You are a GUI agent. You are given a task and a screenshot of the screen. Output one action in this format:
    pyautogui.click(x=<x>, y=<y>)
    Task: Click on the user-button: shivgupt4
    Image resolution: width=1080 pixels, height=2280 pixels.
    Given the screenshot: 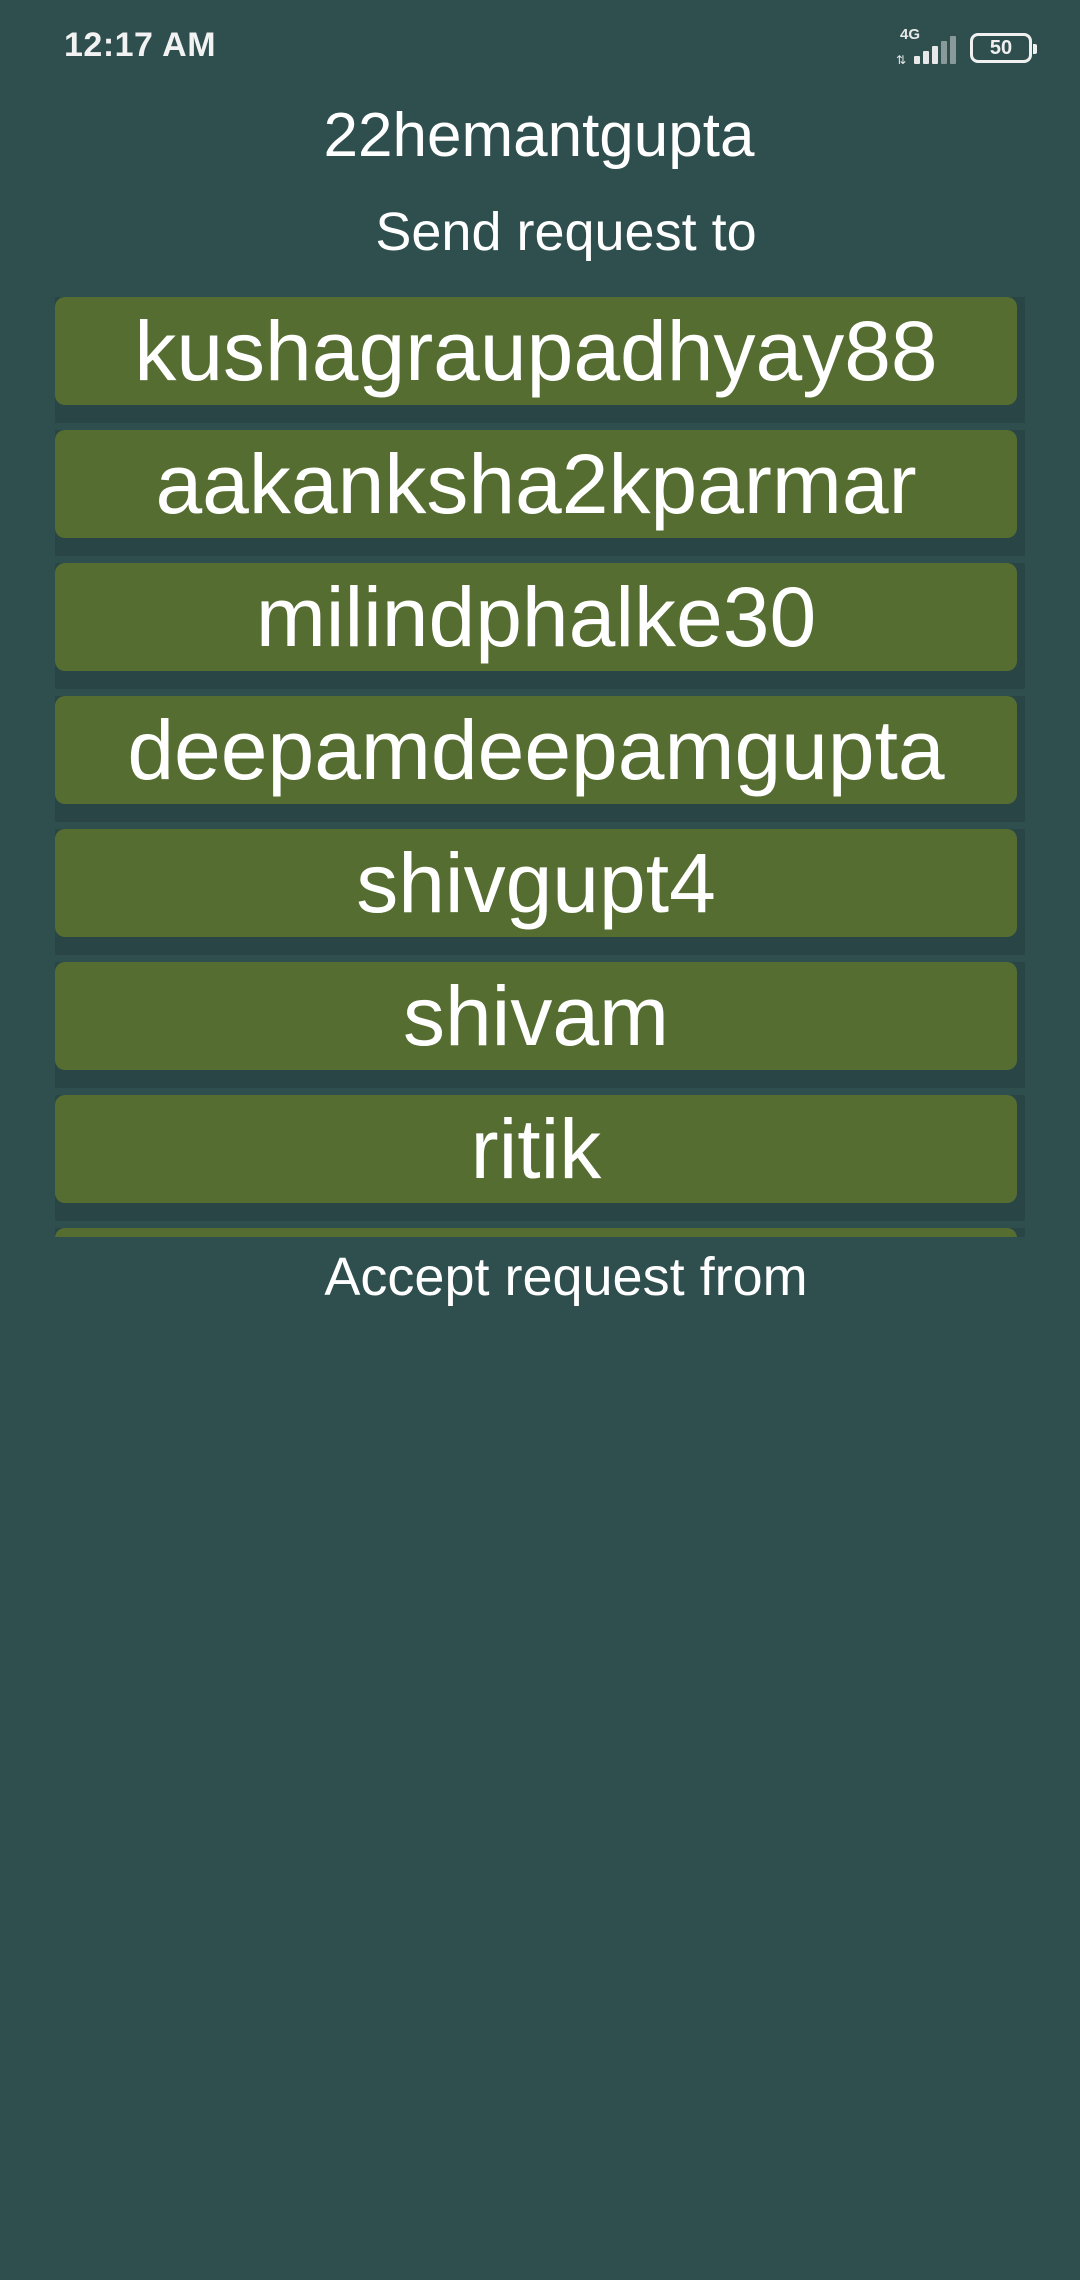 What is the action you would take?
    pyautogui.click(x=536, y=883)
    